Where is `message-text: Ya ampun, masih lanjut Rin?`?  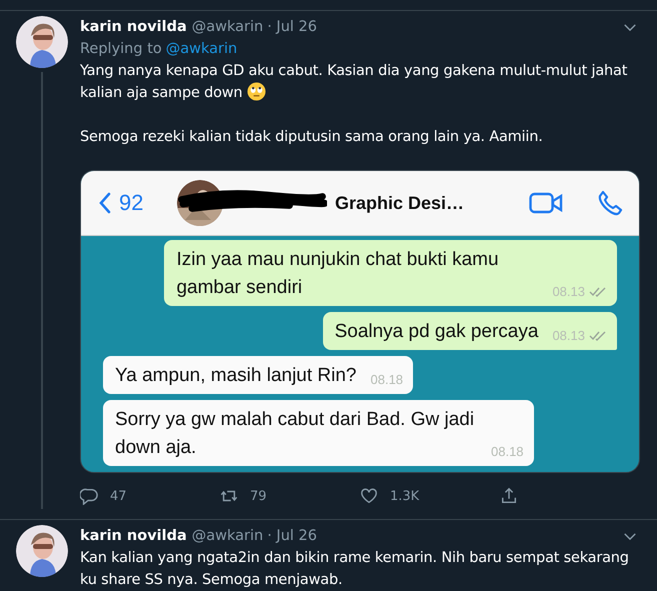 message-text: Ya ampun, masih lanjut Rin? is located at coordinates (235, 376).